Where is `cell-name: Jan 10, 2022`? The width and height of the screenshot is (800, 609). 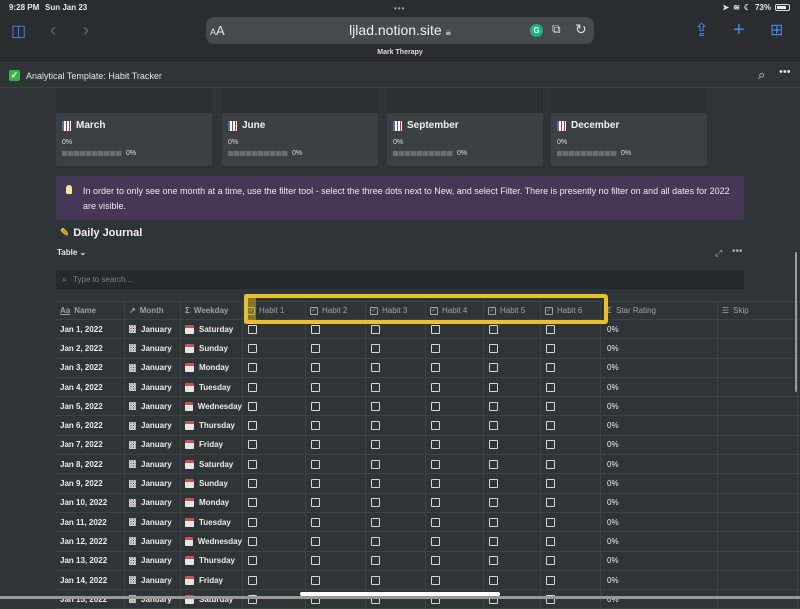 cell-name: Jan 10, 2022 is located at coordinates (90, 502).